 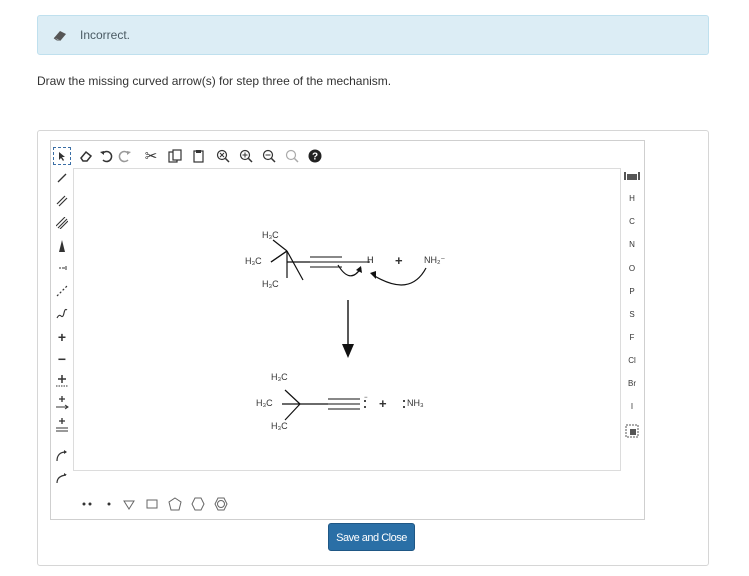 I want to click on atom-p: P, so click(x=632, y=291).